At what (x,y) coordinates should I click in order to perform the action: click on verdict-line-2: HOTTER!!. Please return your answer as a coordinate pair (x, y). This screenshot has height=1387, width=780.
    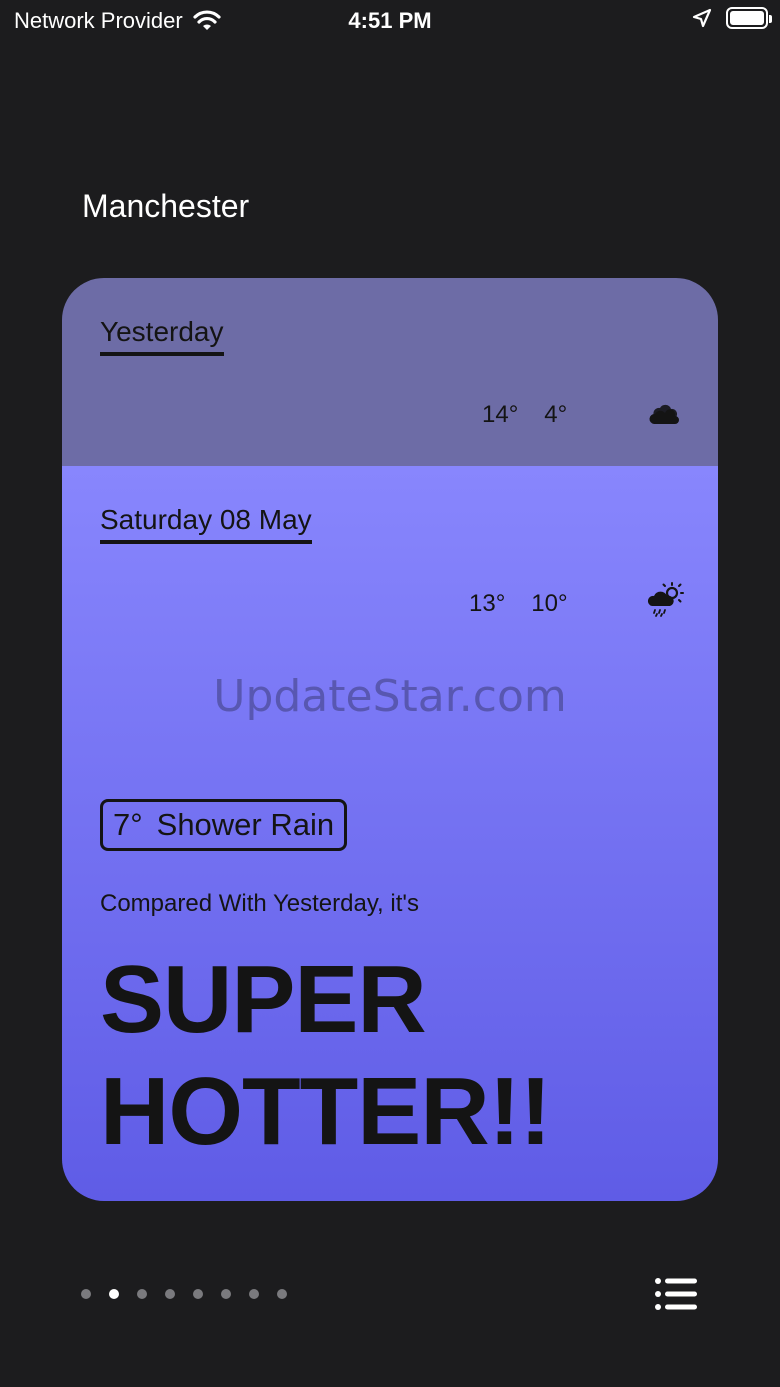
    Looking at the image, I should click on (326, 1111).